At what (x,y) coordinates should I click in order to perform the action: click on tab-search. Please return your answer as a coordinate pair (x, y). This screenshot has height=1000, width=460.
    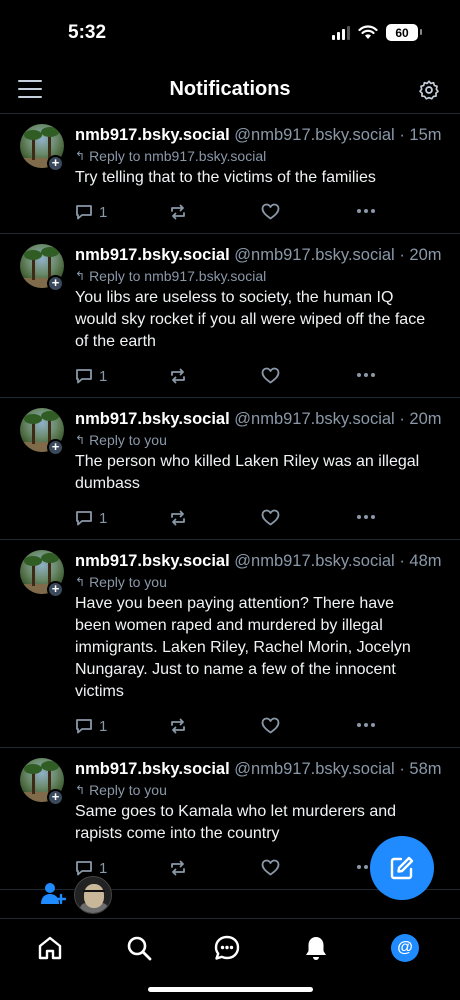
    Looking at the image, I should click on (139, 948).